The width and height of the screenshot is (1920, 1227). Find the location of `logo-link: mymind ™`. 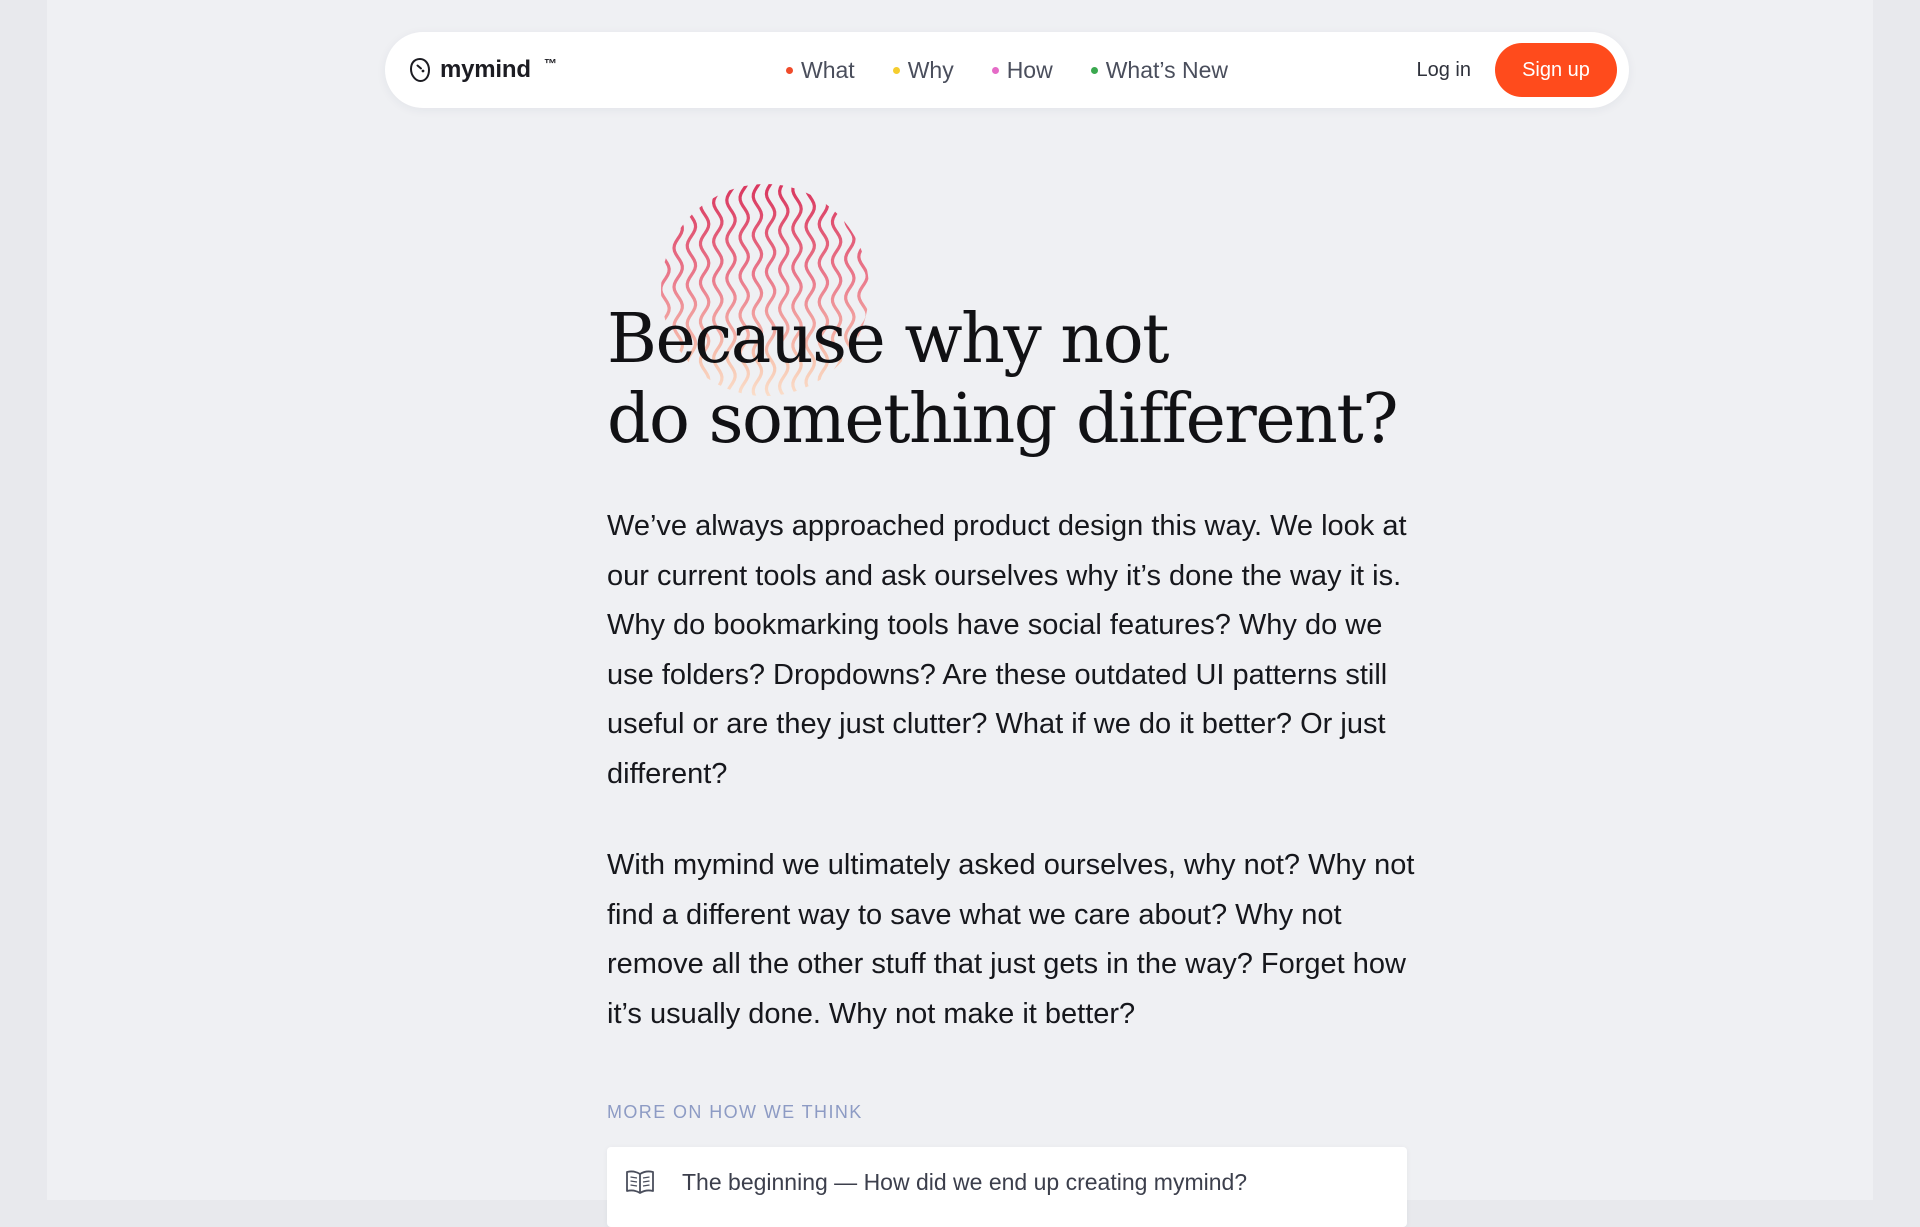

logo-link: mymind ™ is located at coordinates (483, 70).